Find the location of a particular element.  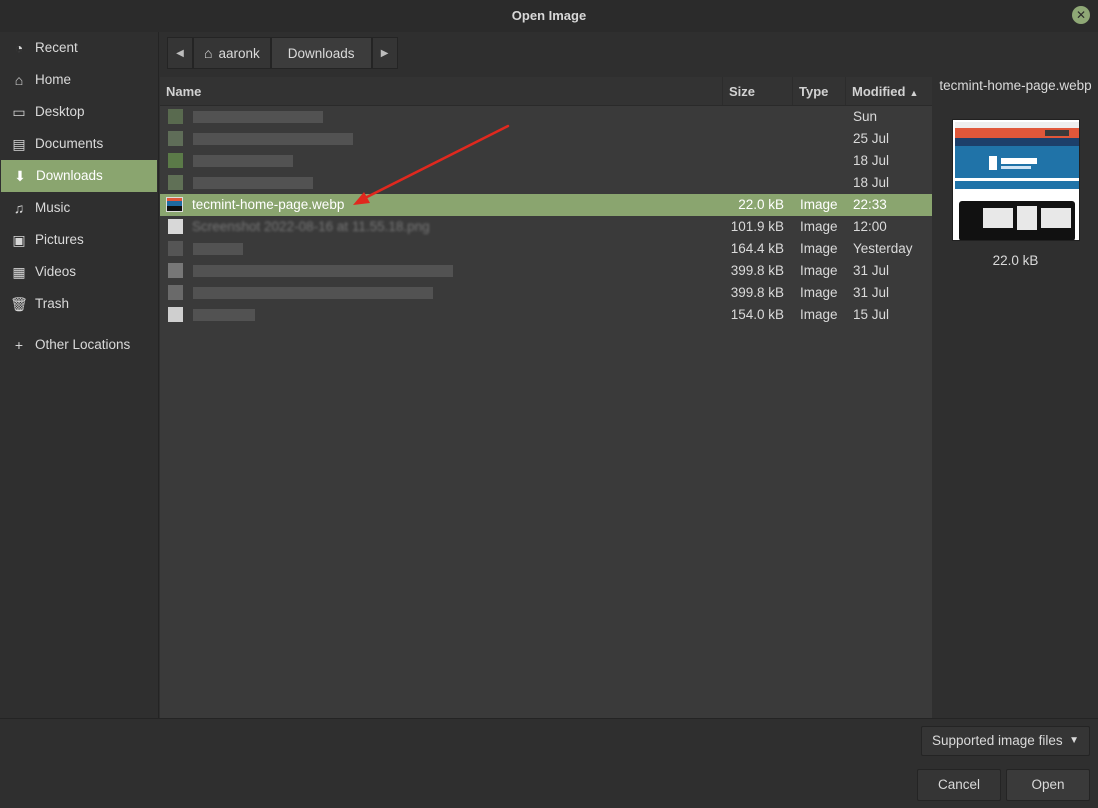

sidebar-item-videos: ▦ Videos is located at coordinates (79, 272).